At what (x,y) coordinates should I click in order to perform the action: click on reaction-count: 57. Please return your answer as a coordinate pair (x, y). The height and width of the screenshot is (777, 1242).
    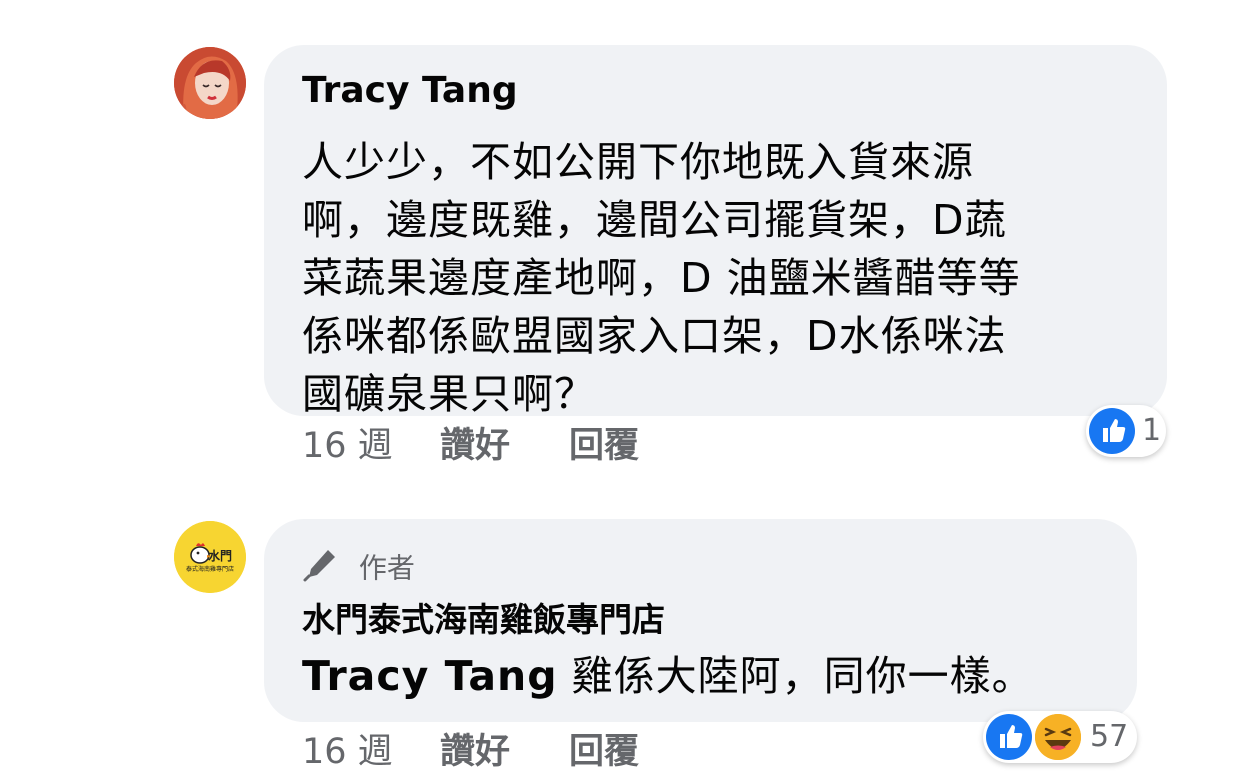
    Looking at the image, I should click on (1109, 736).